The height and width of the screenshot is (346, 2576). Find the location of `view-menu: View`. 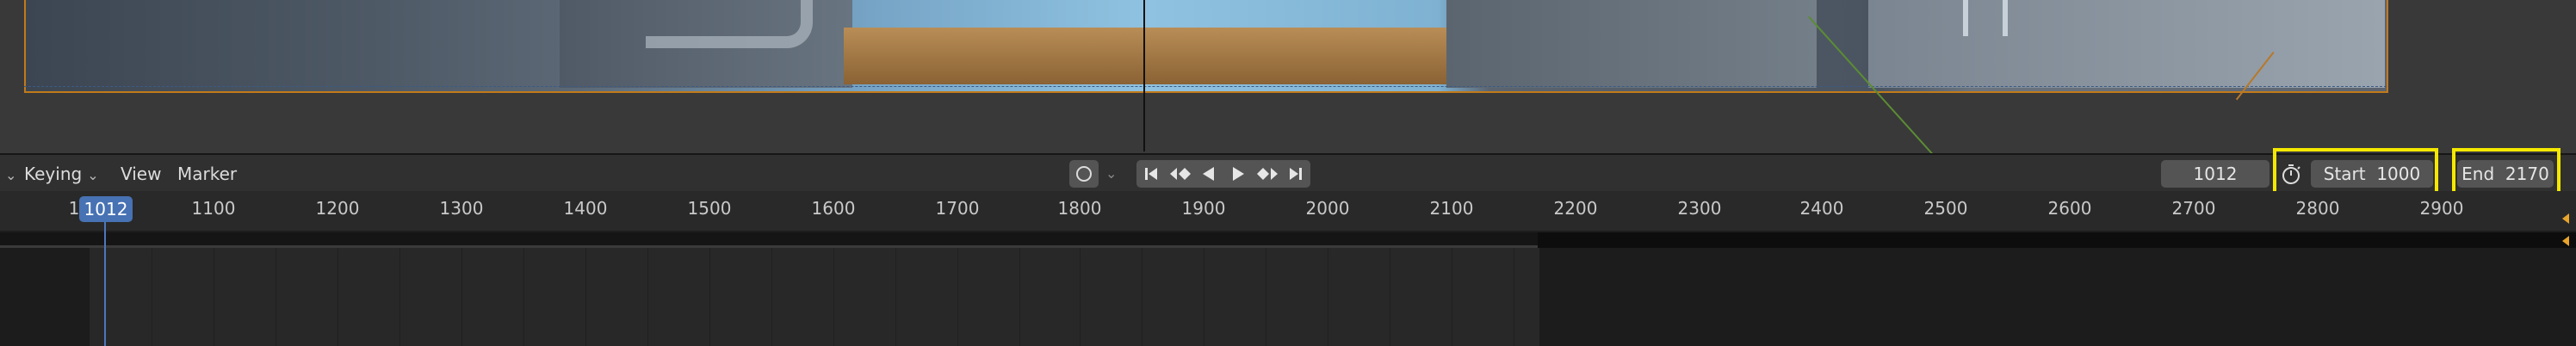

view-menu: View is located at coordinates (141, 174).